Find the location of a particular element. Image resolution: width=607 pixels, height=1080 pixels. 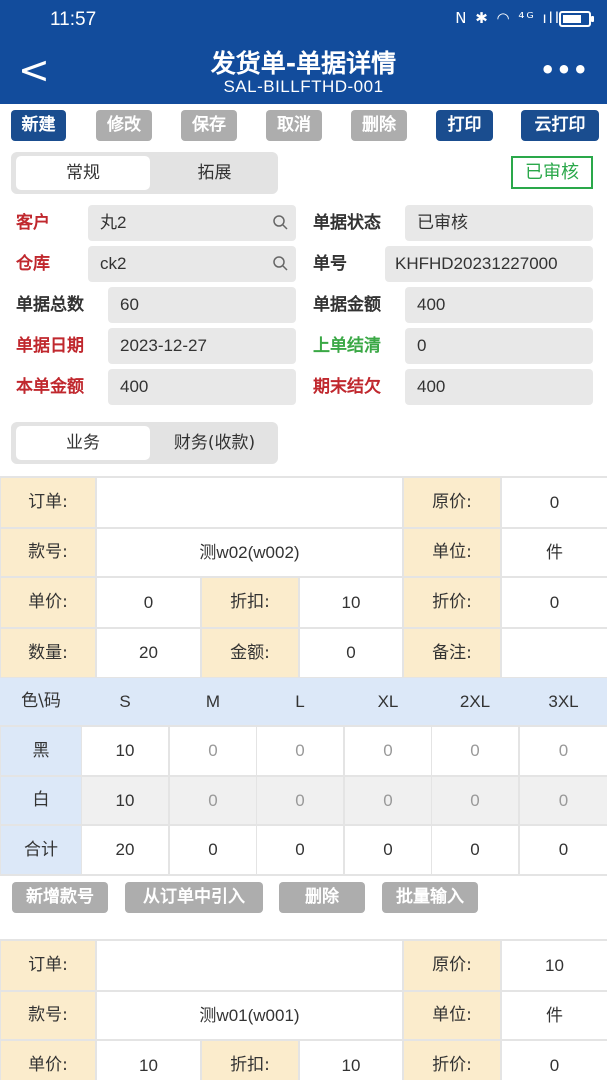

style-no-value: 测w01(w001) is located at coordinates (249, 1015).